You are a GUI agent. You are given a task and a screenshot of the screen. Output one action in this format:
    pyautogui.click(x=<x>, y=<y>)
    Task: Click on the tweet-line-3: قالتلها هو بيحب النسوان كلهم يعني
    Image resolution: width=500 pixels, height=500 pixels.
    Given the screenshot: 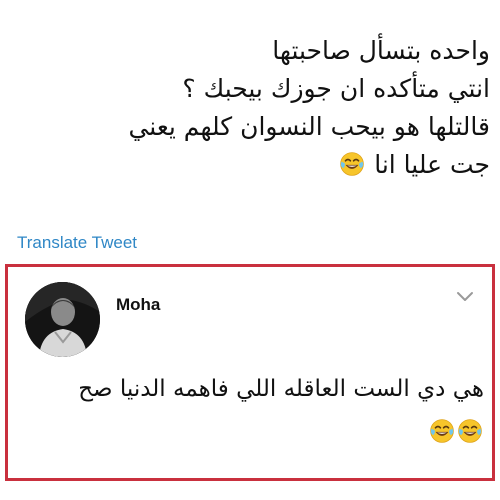 What is the action you would take?
    pyautogui.click(x=309, y=126)
    